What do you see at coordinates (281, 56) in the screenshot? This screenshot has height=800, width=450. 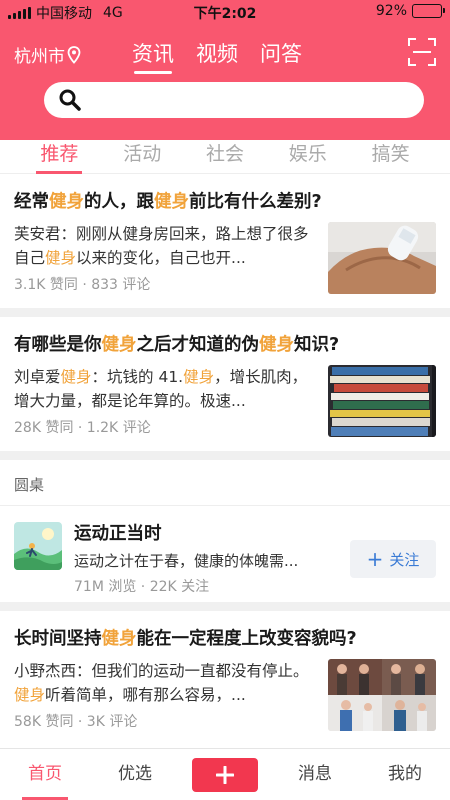 I see `tab-qa: 问答` at bounding box center [281, 56].